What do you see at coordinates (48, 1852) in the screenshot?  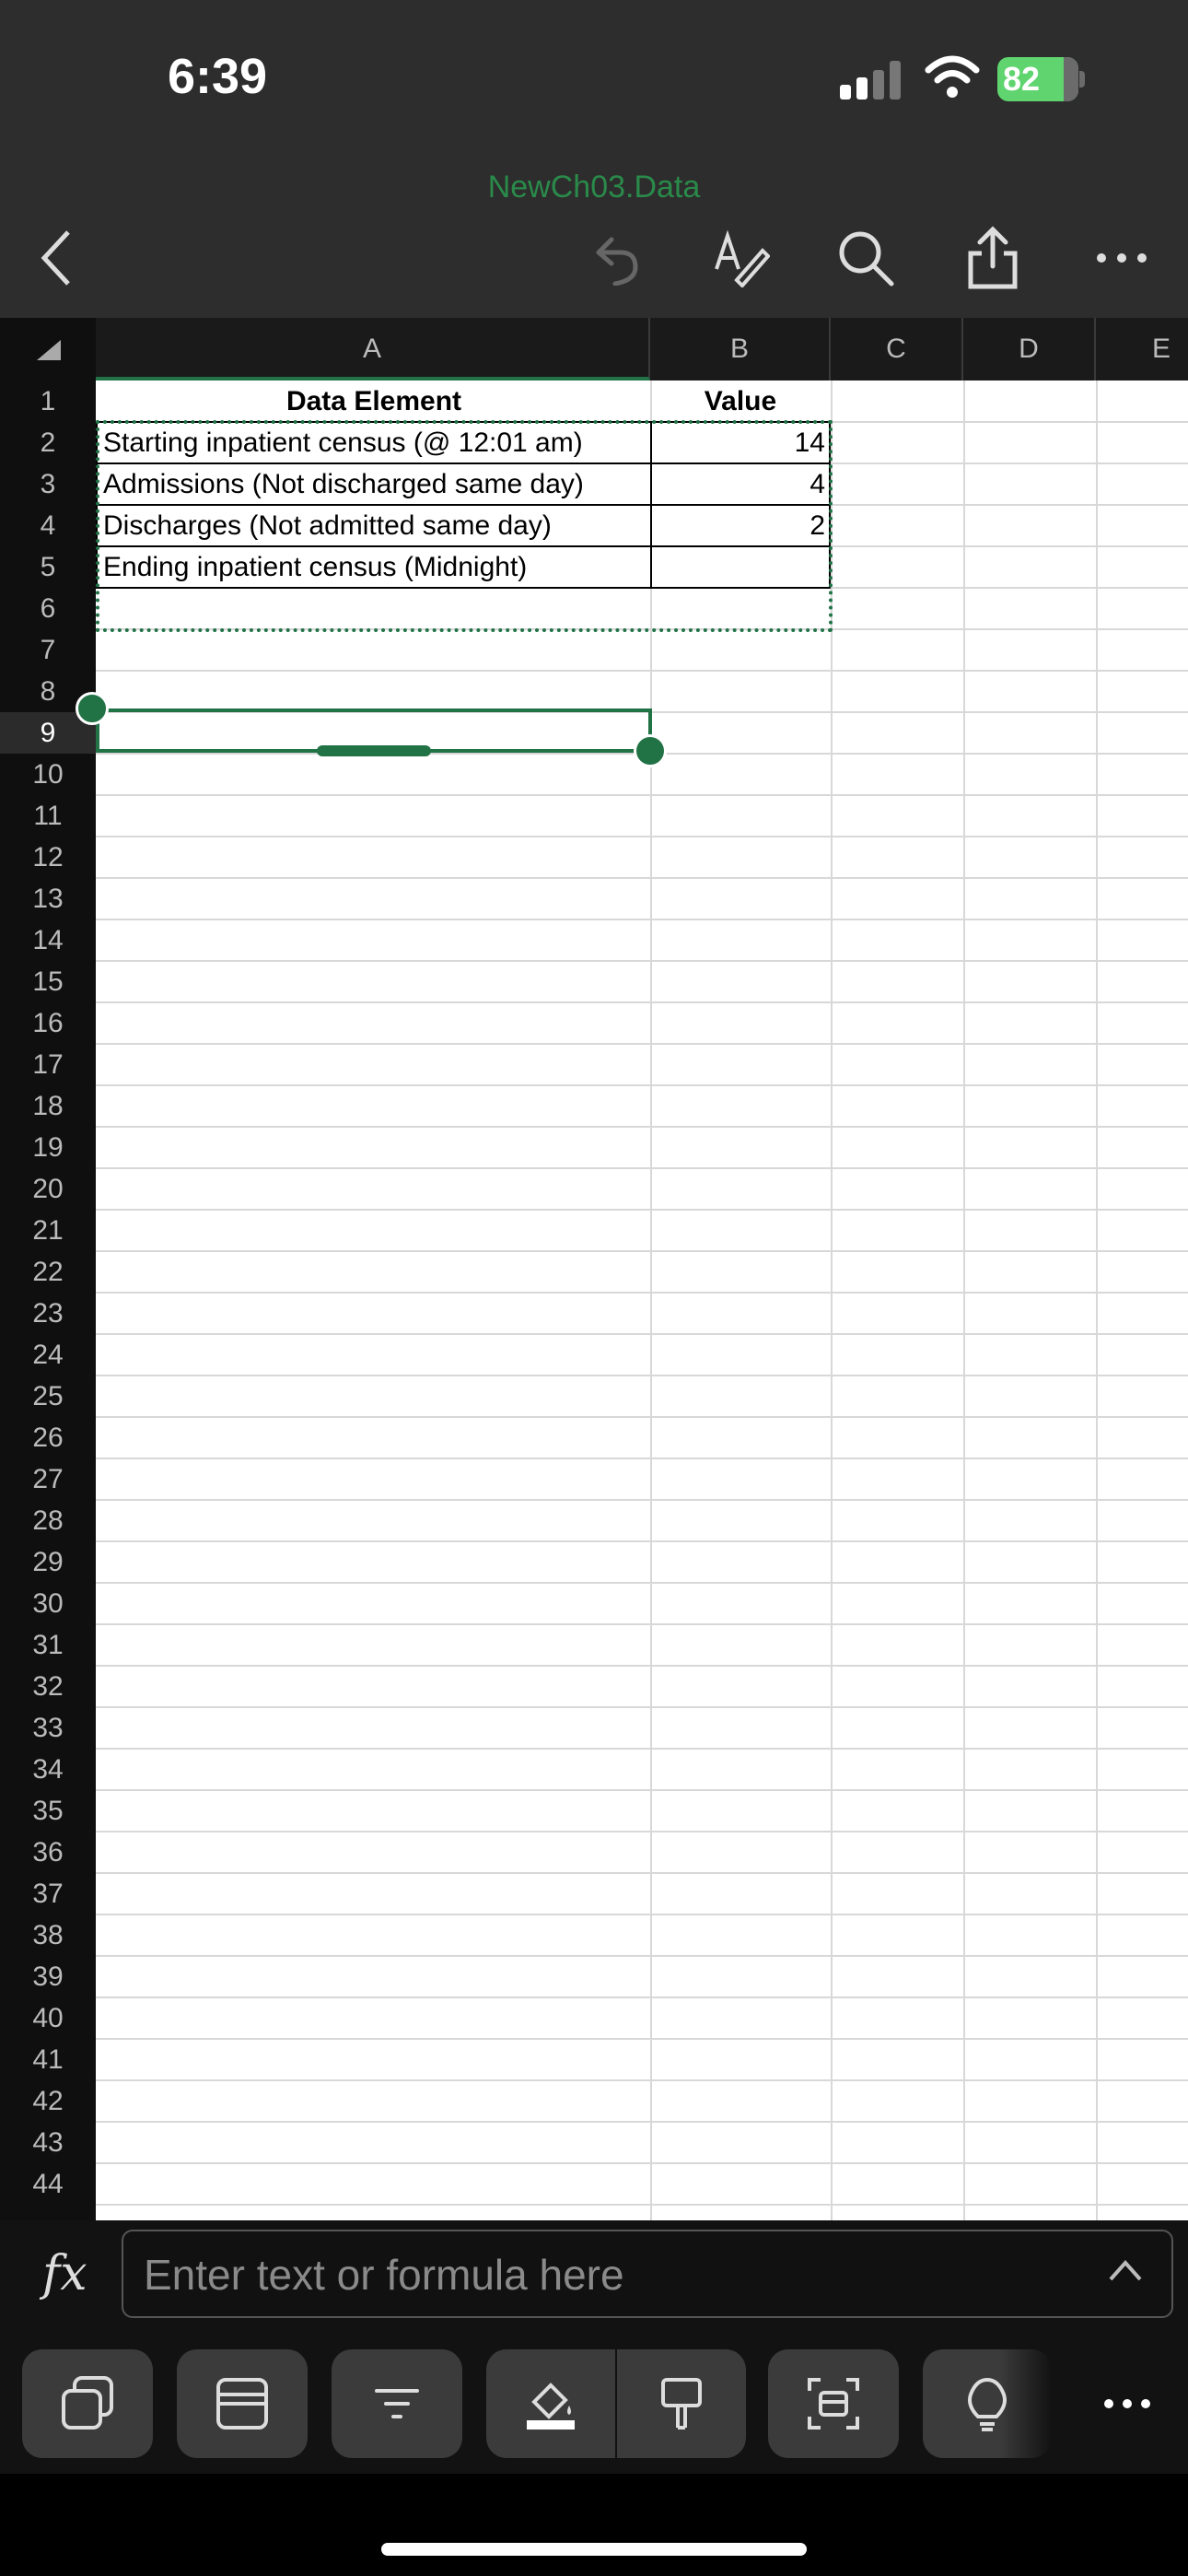 I see `row-header-36: 36` at bounding box center [48, 1852].